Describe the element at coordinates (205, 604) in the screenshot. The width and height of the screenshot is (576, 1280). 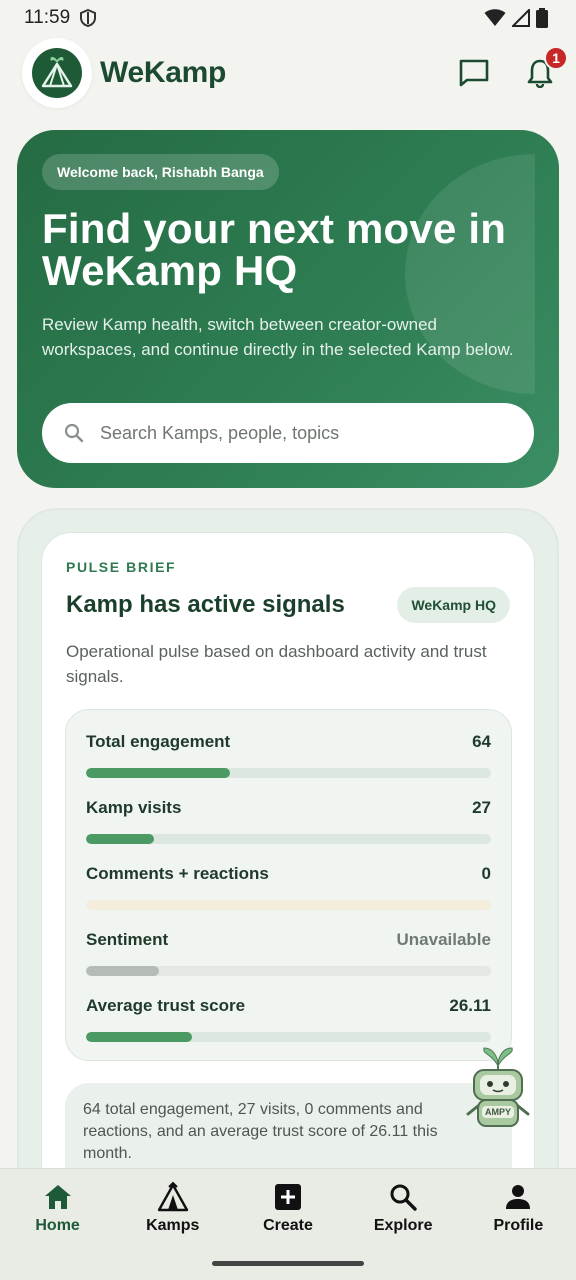
I see `pulse-title: Kamp has active signals` at that location.